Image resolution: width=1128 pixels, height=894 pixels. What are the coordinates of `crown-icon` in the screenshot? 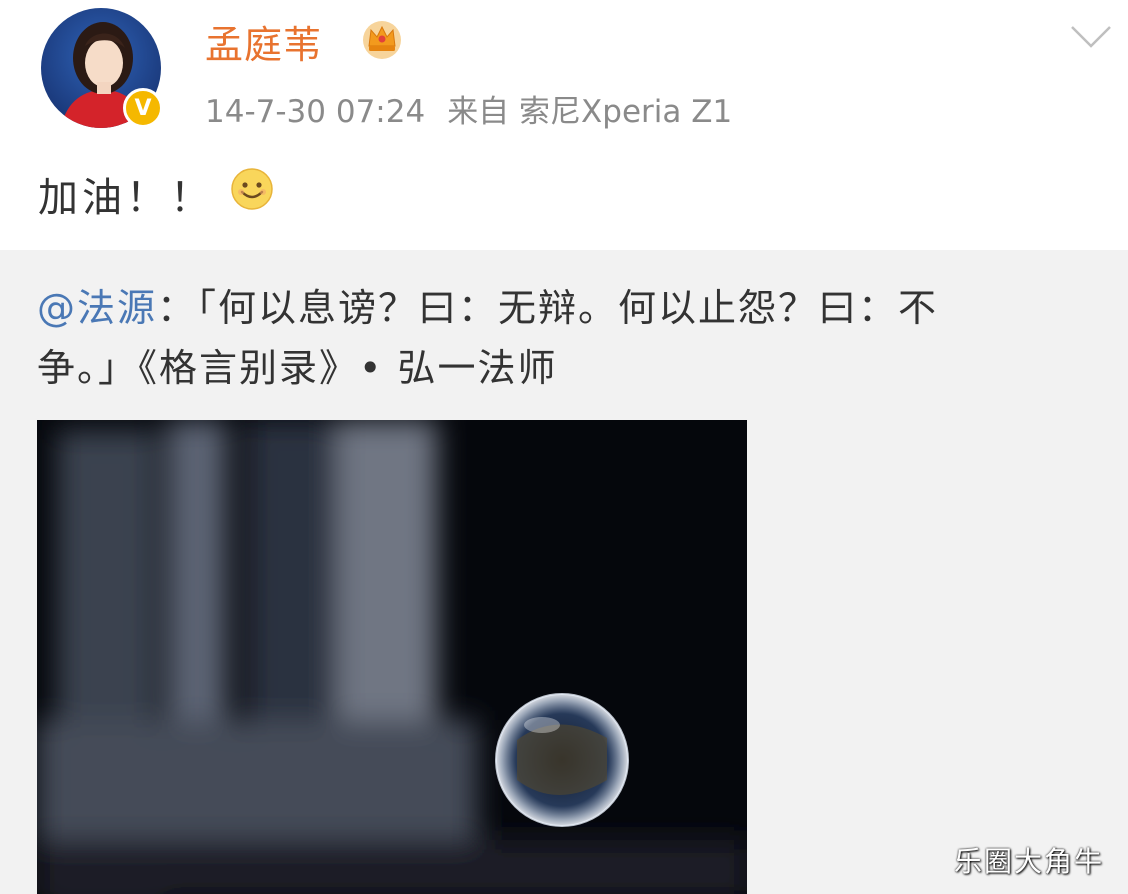 It's located at (382, 38).